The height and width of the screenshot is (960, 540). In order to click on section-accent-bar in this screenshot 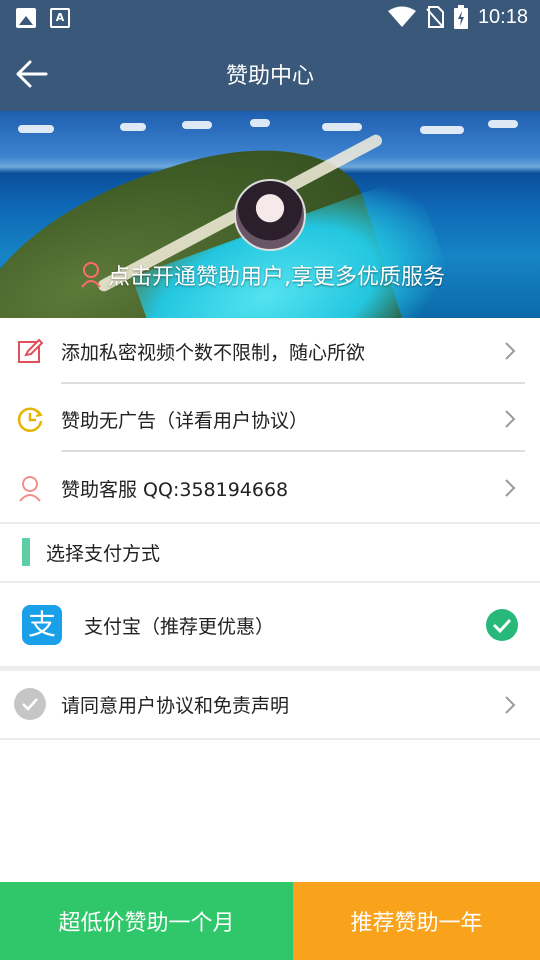, I will do `click(26, 552)`.